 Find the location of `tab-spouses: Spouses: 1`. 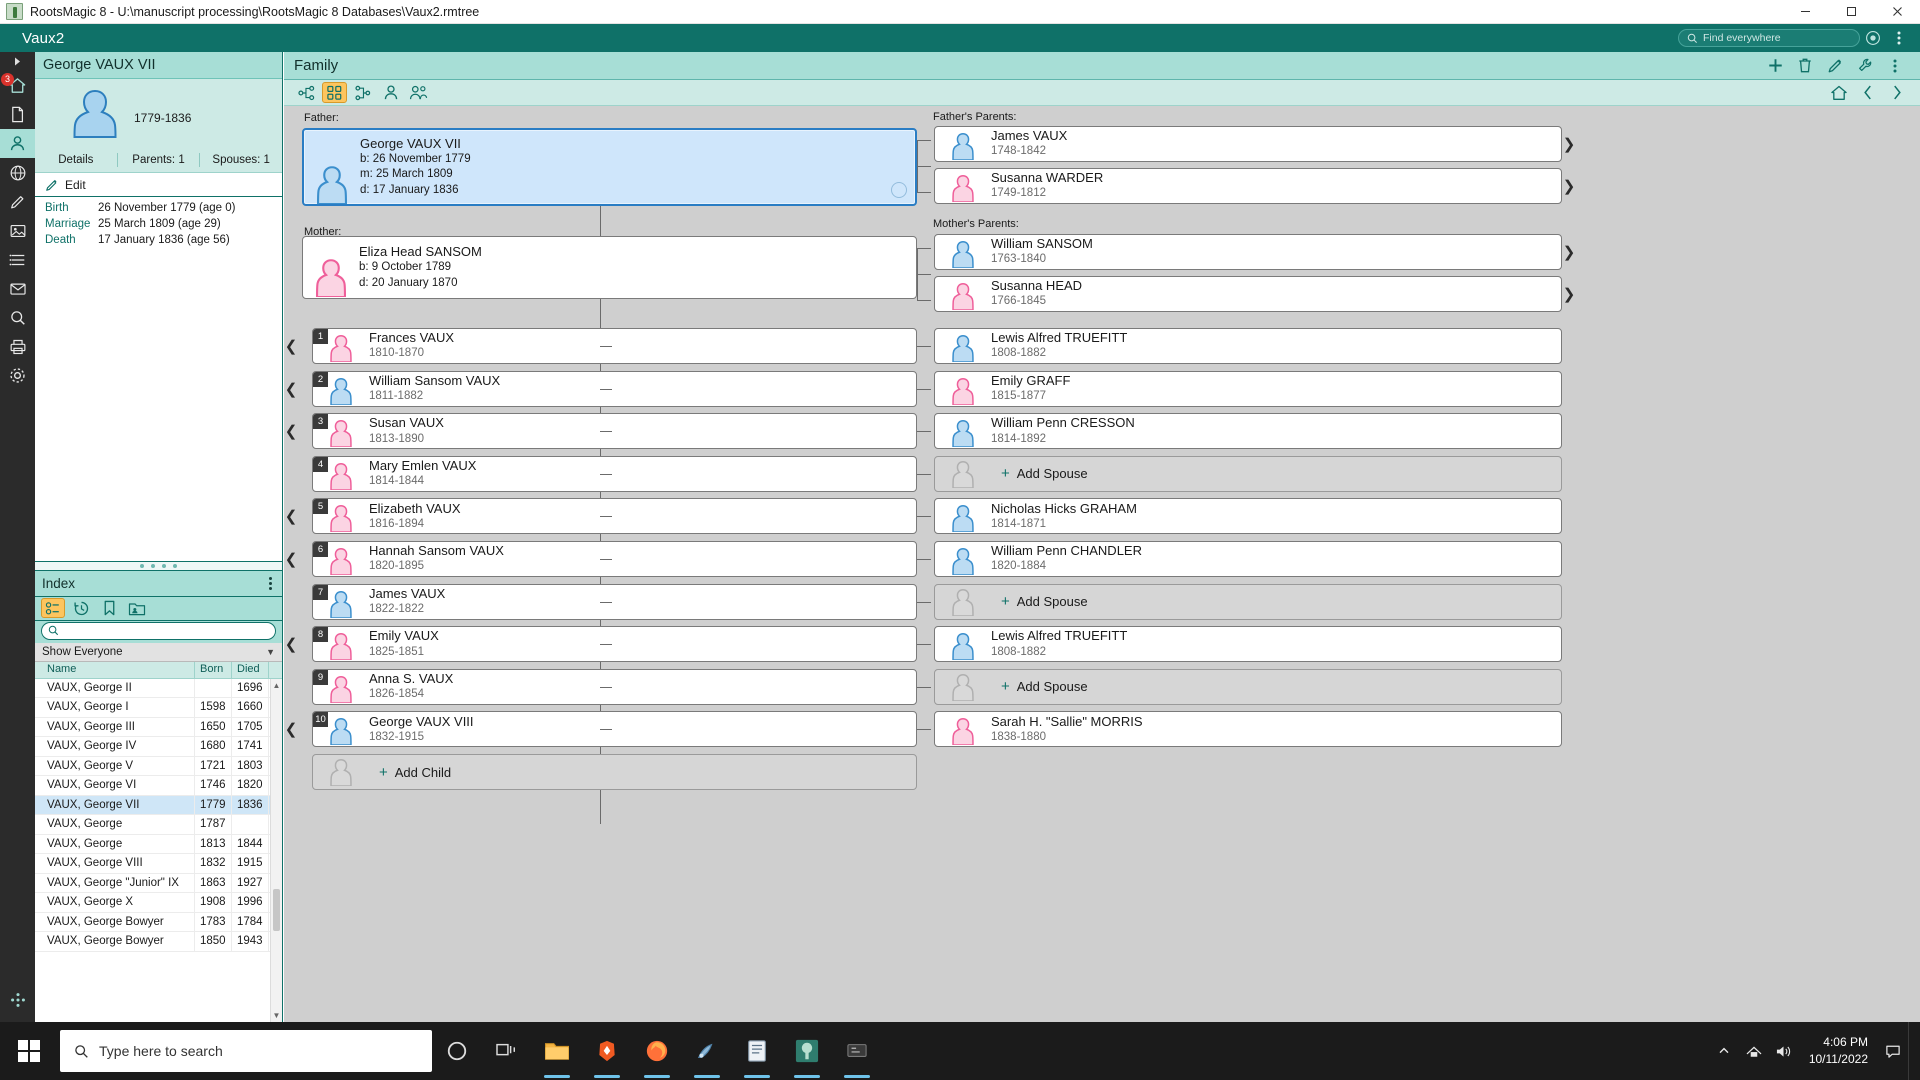

tab-spouses: Spouses: 1 is located at coordinates (241, 160).